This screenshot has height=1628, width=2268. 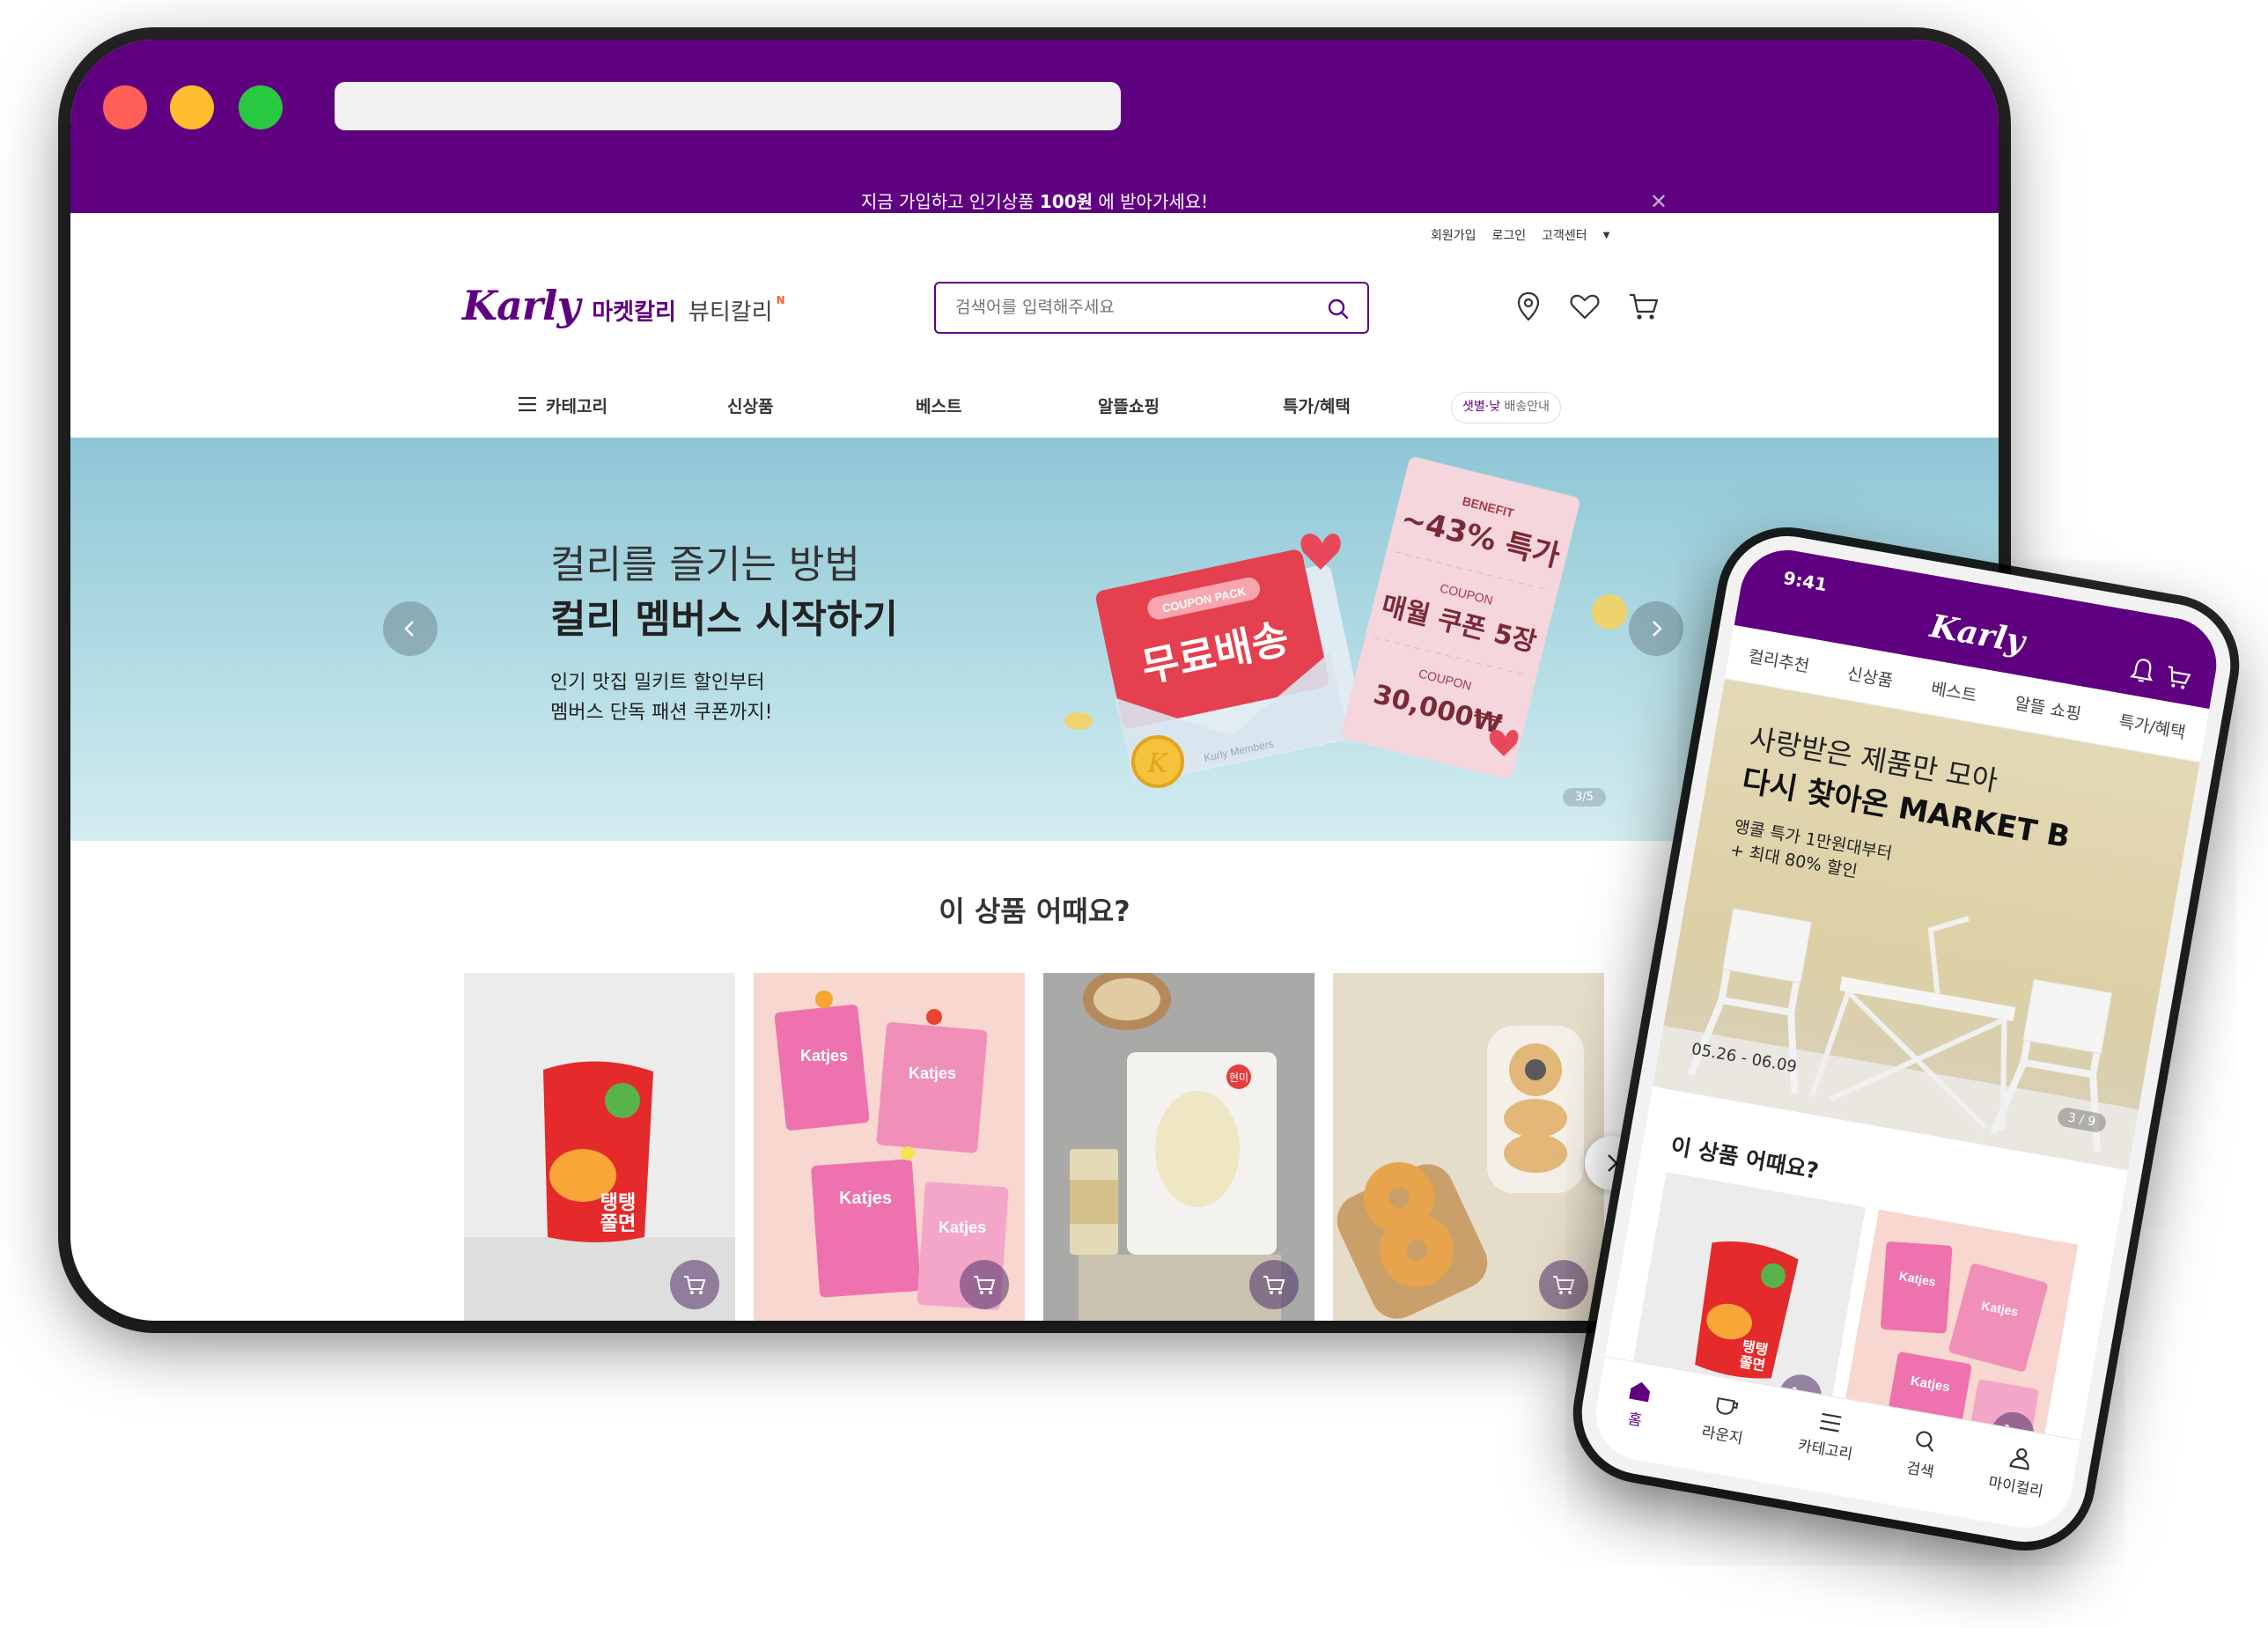 I want to click on home-icon, so click(x=1639, y=1392).